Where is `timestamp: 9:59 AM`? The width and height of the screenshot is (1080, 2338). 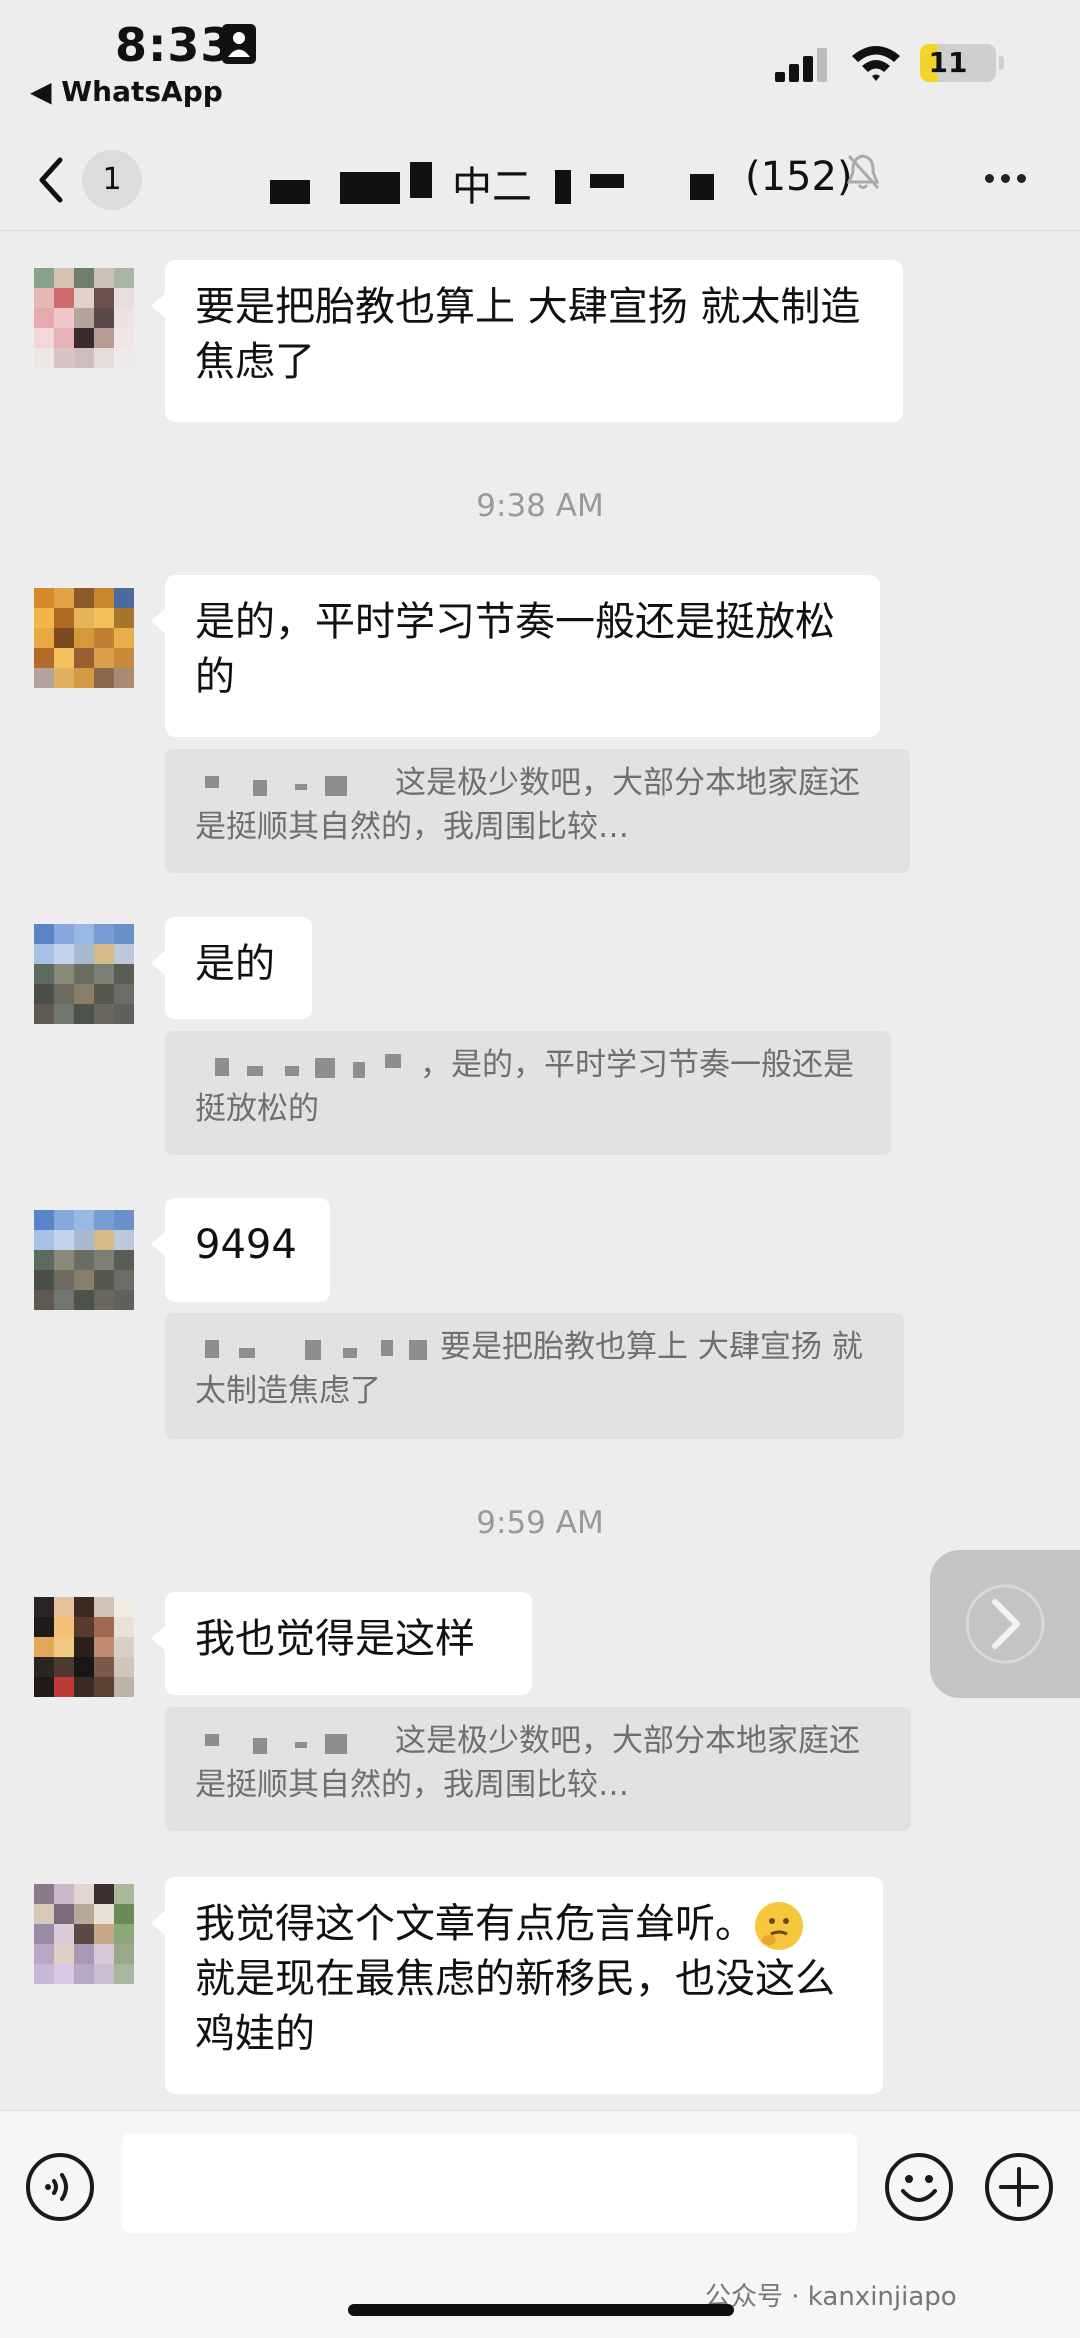 timestamp: 9:59 AM is located at coordinates (540, 1523).